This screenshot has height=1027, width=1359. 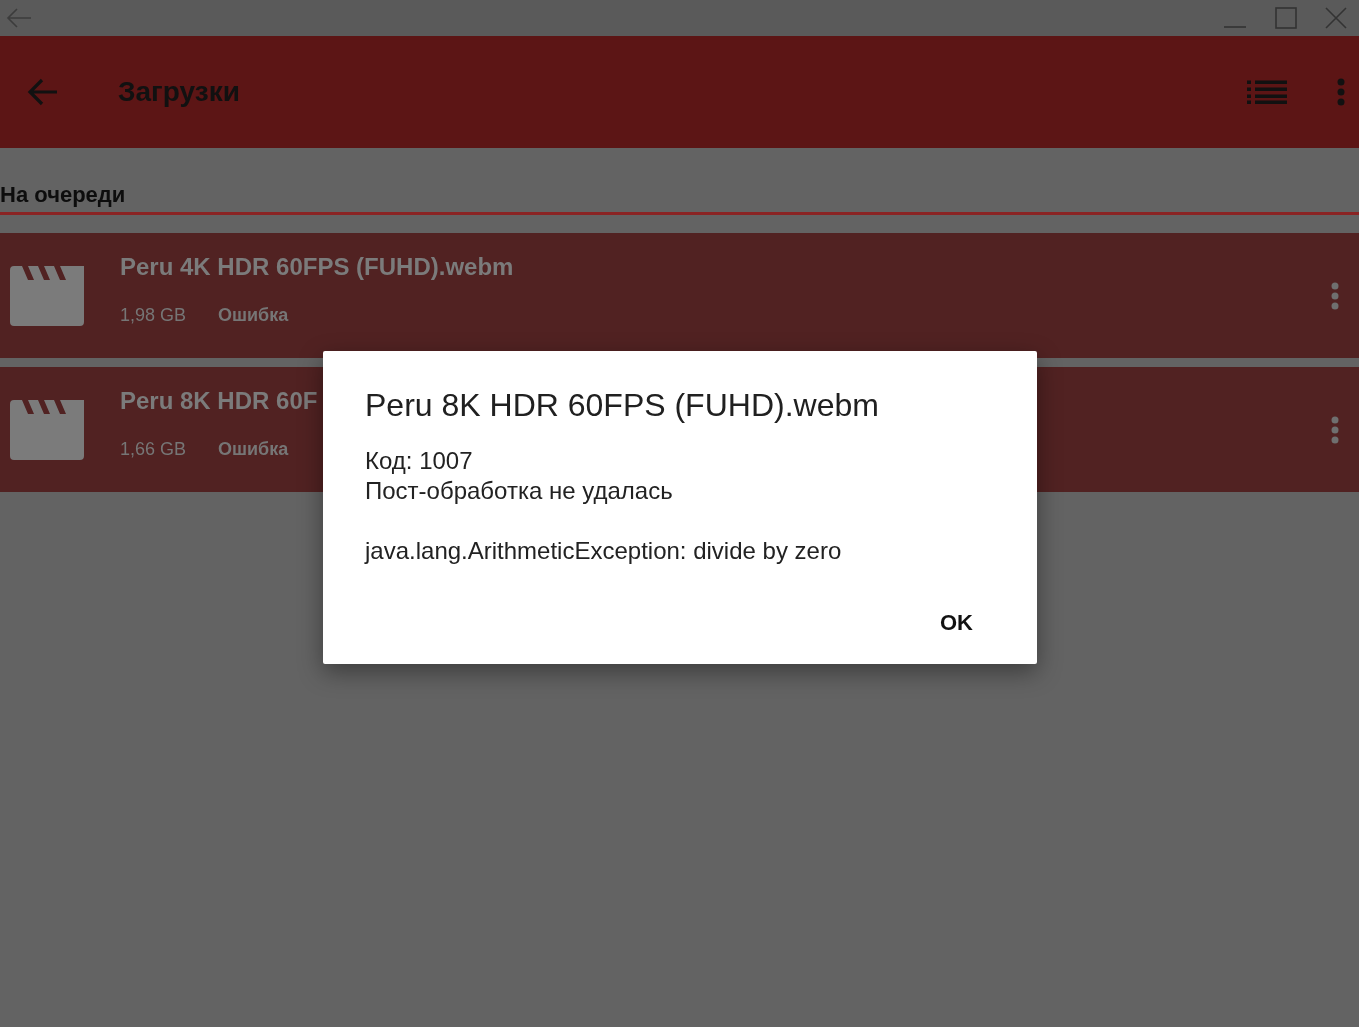 What do you see at coordinates (317, 267) in the screenshot?
I see `file-name: Peru 4K HDR 60FPS (FUHD).webm` at bounding box center [317, 267].